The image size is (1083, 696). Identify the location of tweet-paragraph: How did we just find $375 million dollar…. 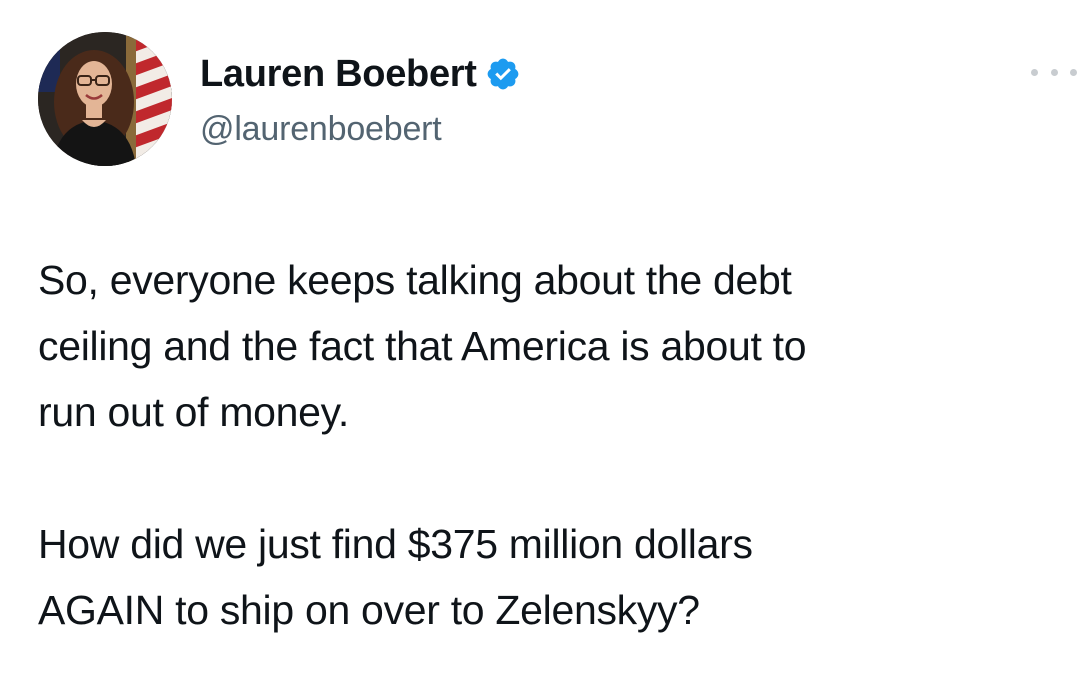
(395, 577).